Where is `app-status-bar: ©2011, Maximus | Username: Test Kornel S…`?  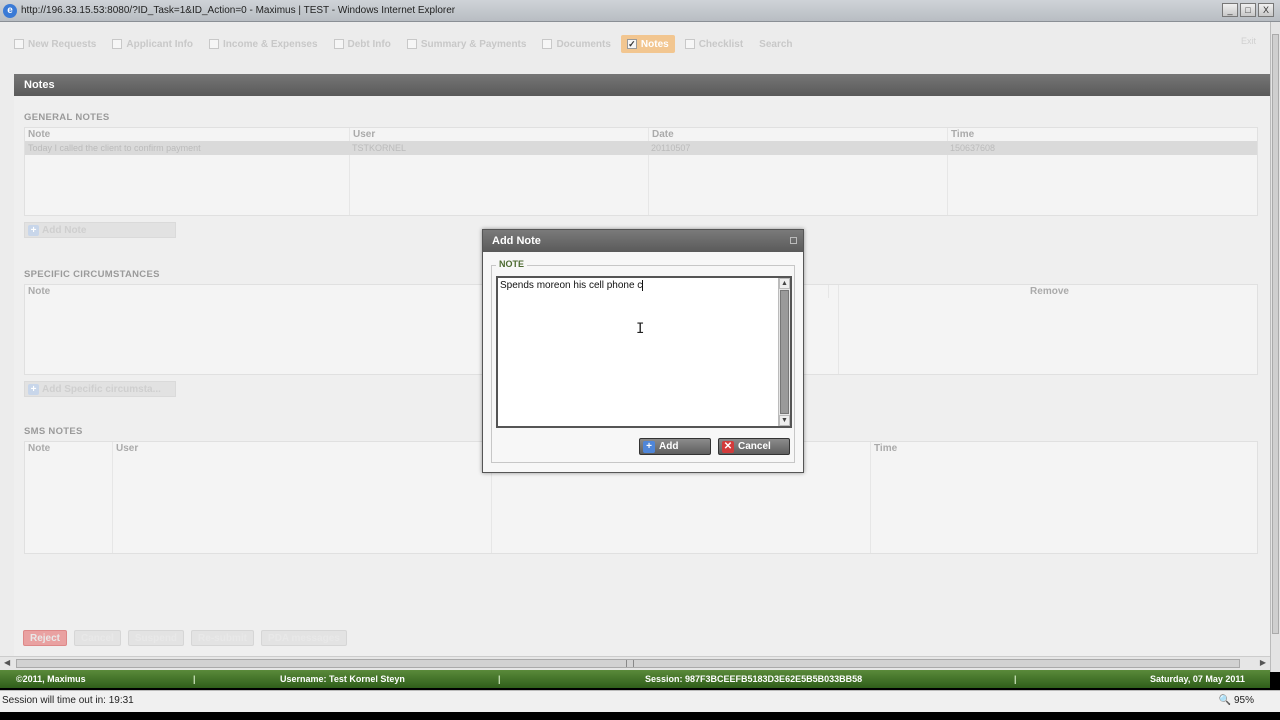
app-status-bar: ©2011, Maximus | Username: Test Kornel S… is located at coordinates (635, 679).